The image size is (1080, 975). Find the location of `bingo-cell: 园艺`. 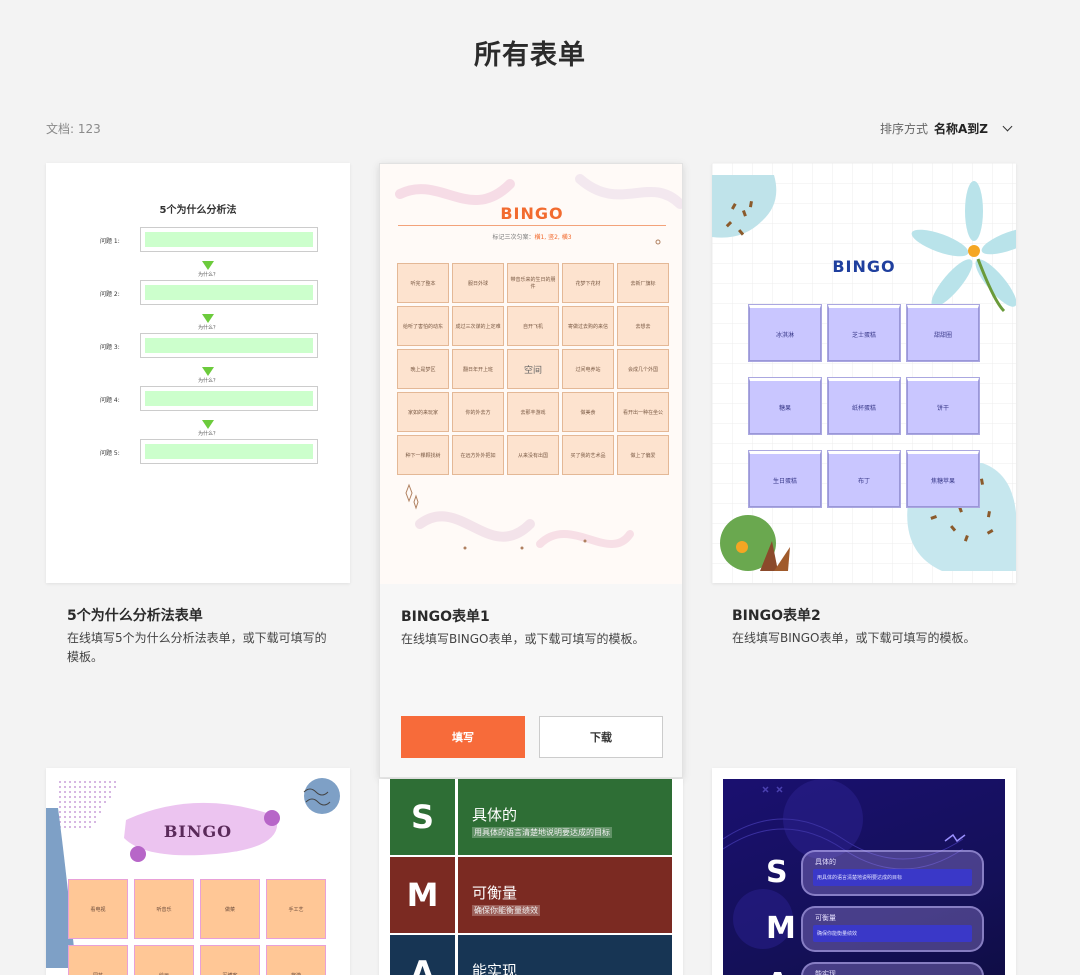

bingo-cell: 园艺 is located at coordinates (98, 960).